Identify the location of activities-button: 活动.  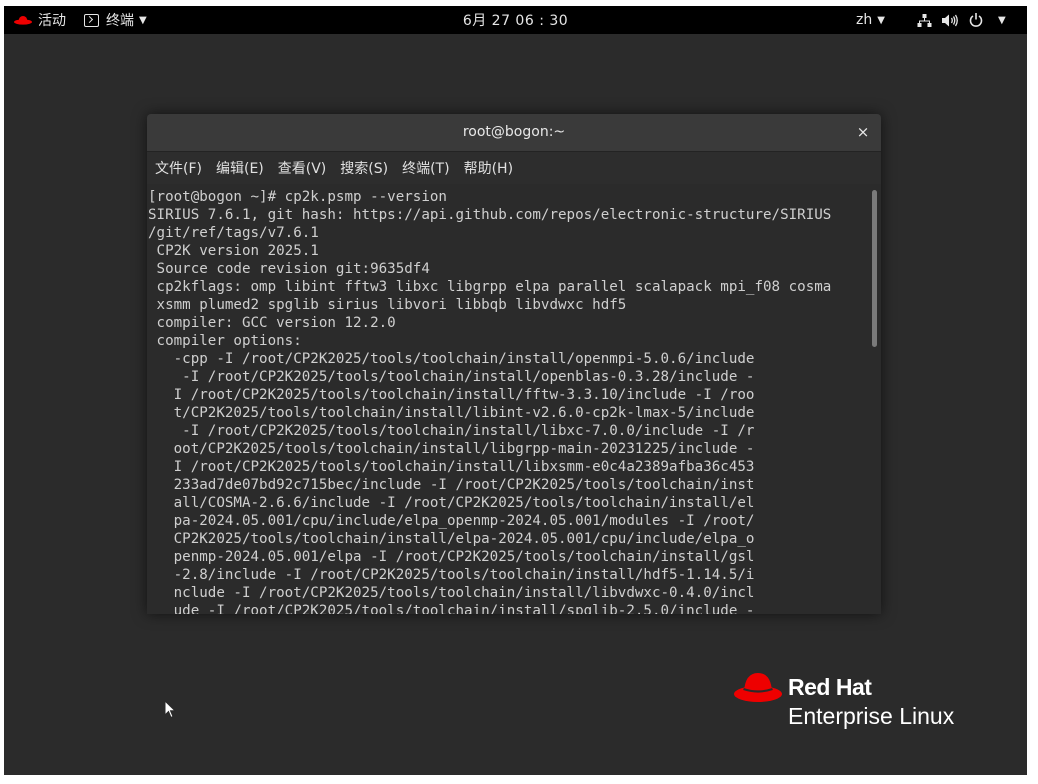
(40, 20).